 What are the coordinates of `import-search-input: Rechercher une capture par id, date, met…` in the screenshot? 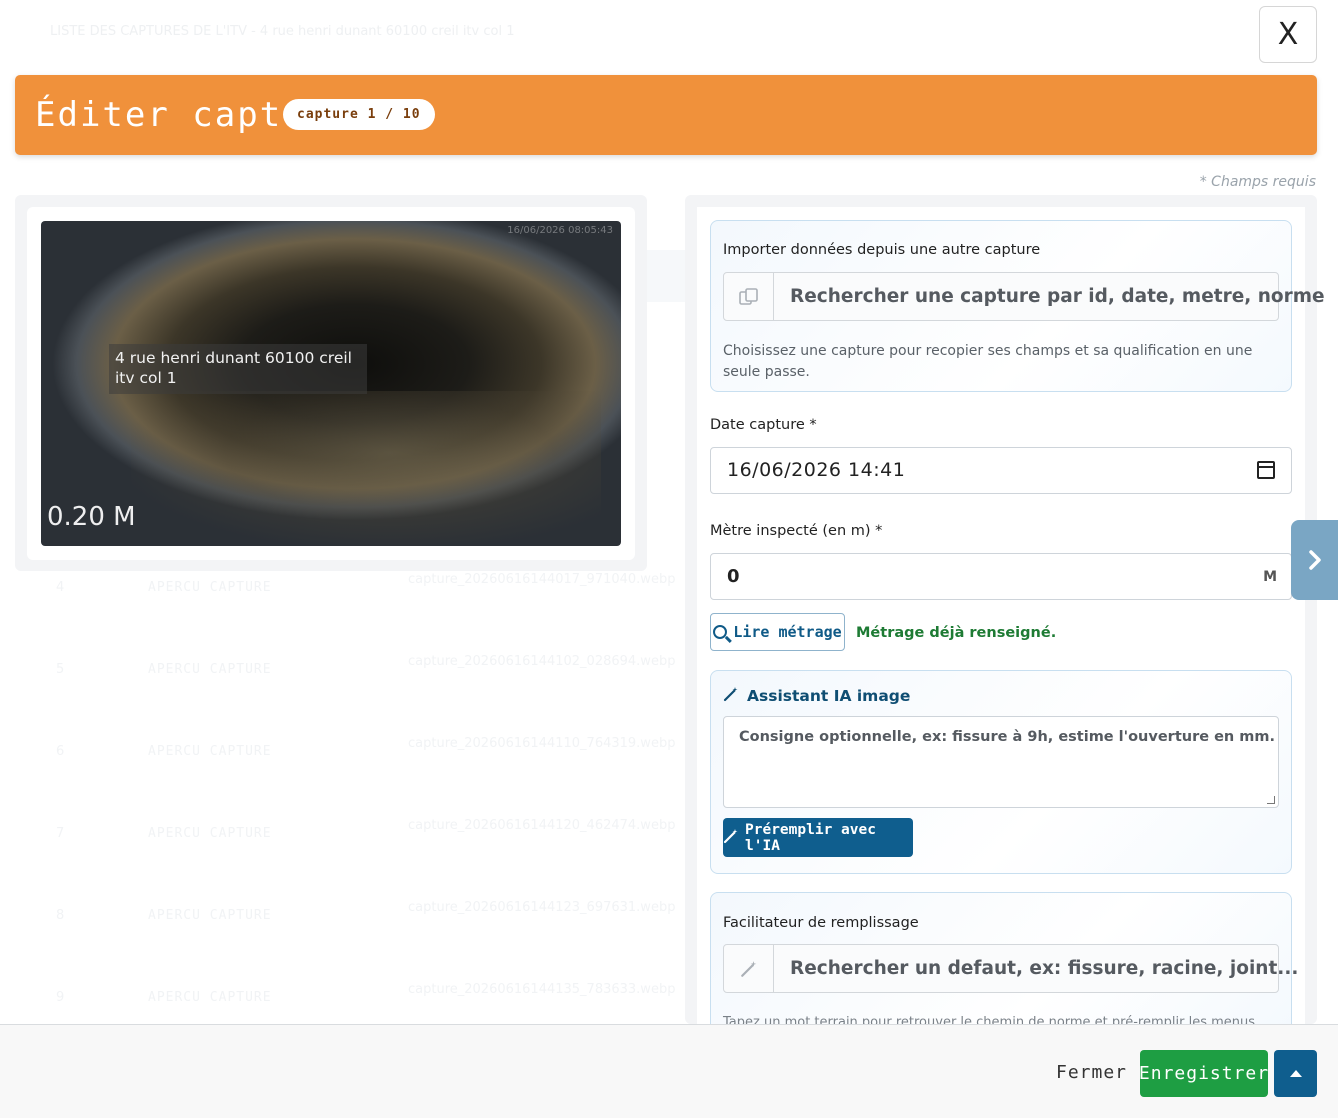 It's located at (1024, 296).